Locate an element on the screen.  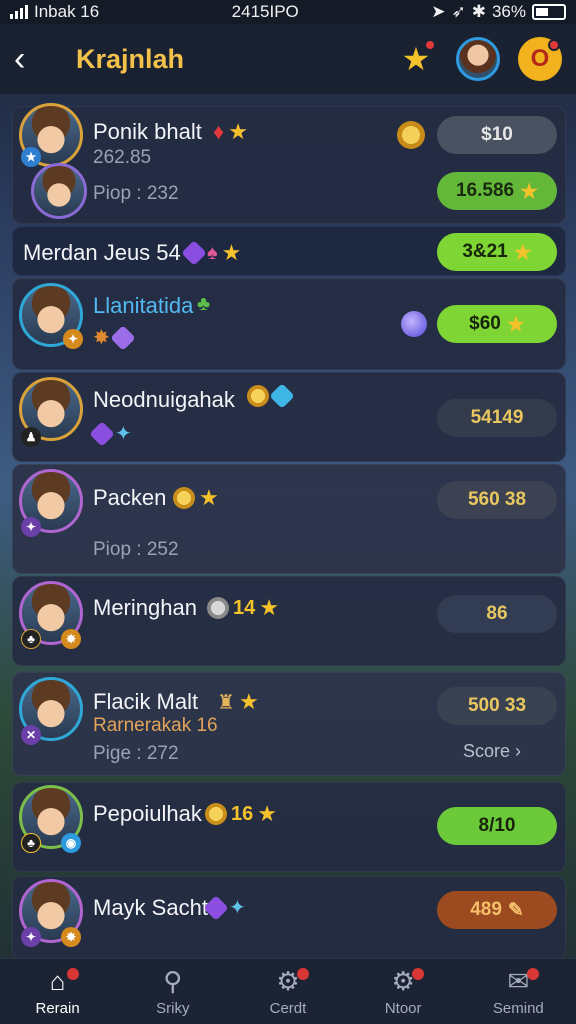
player-icons: ✦ is located at coordinates (224, 907).